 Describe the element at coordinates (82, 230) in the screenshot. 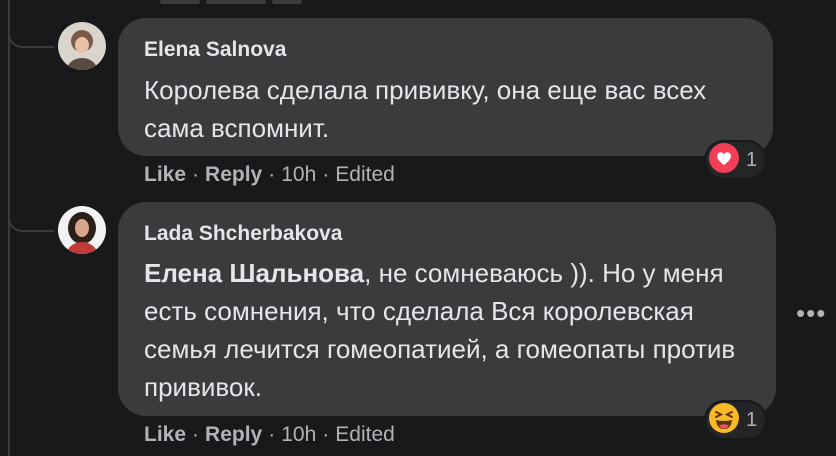

I see `avatar-lada-shcherbakova` at that location.